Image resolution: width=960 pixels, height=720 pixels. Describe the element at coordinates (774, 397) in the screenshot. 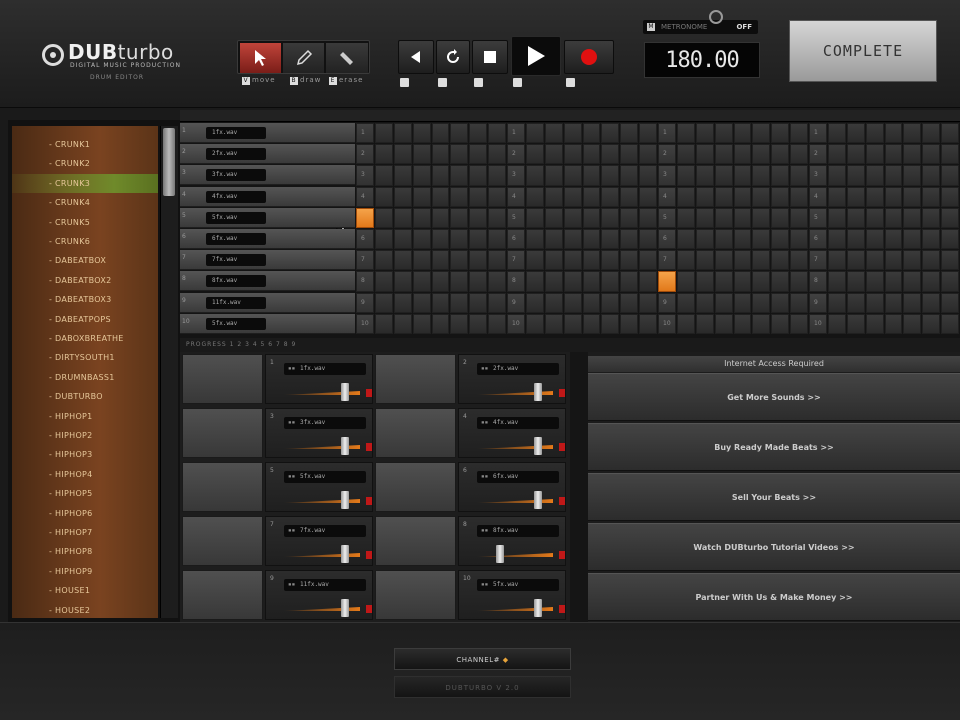

I see `link-button: Get More Sounds >>` at that location.